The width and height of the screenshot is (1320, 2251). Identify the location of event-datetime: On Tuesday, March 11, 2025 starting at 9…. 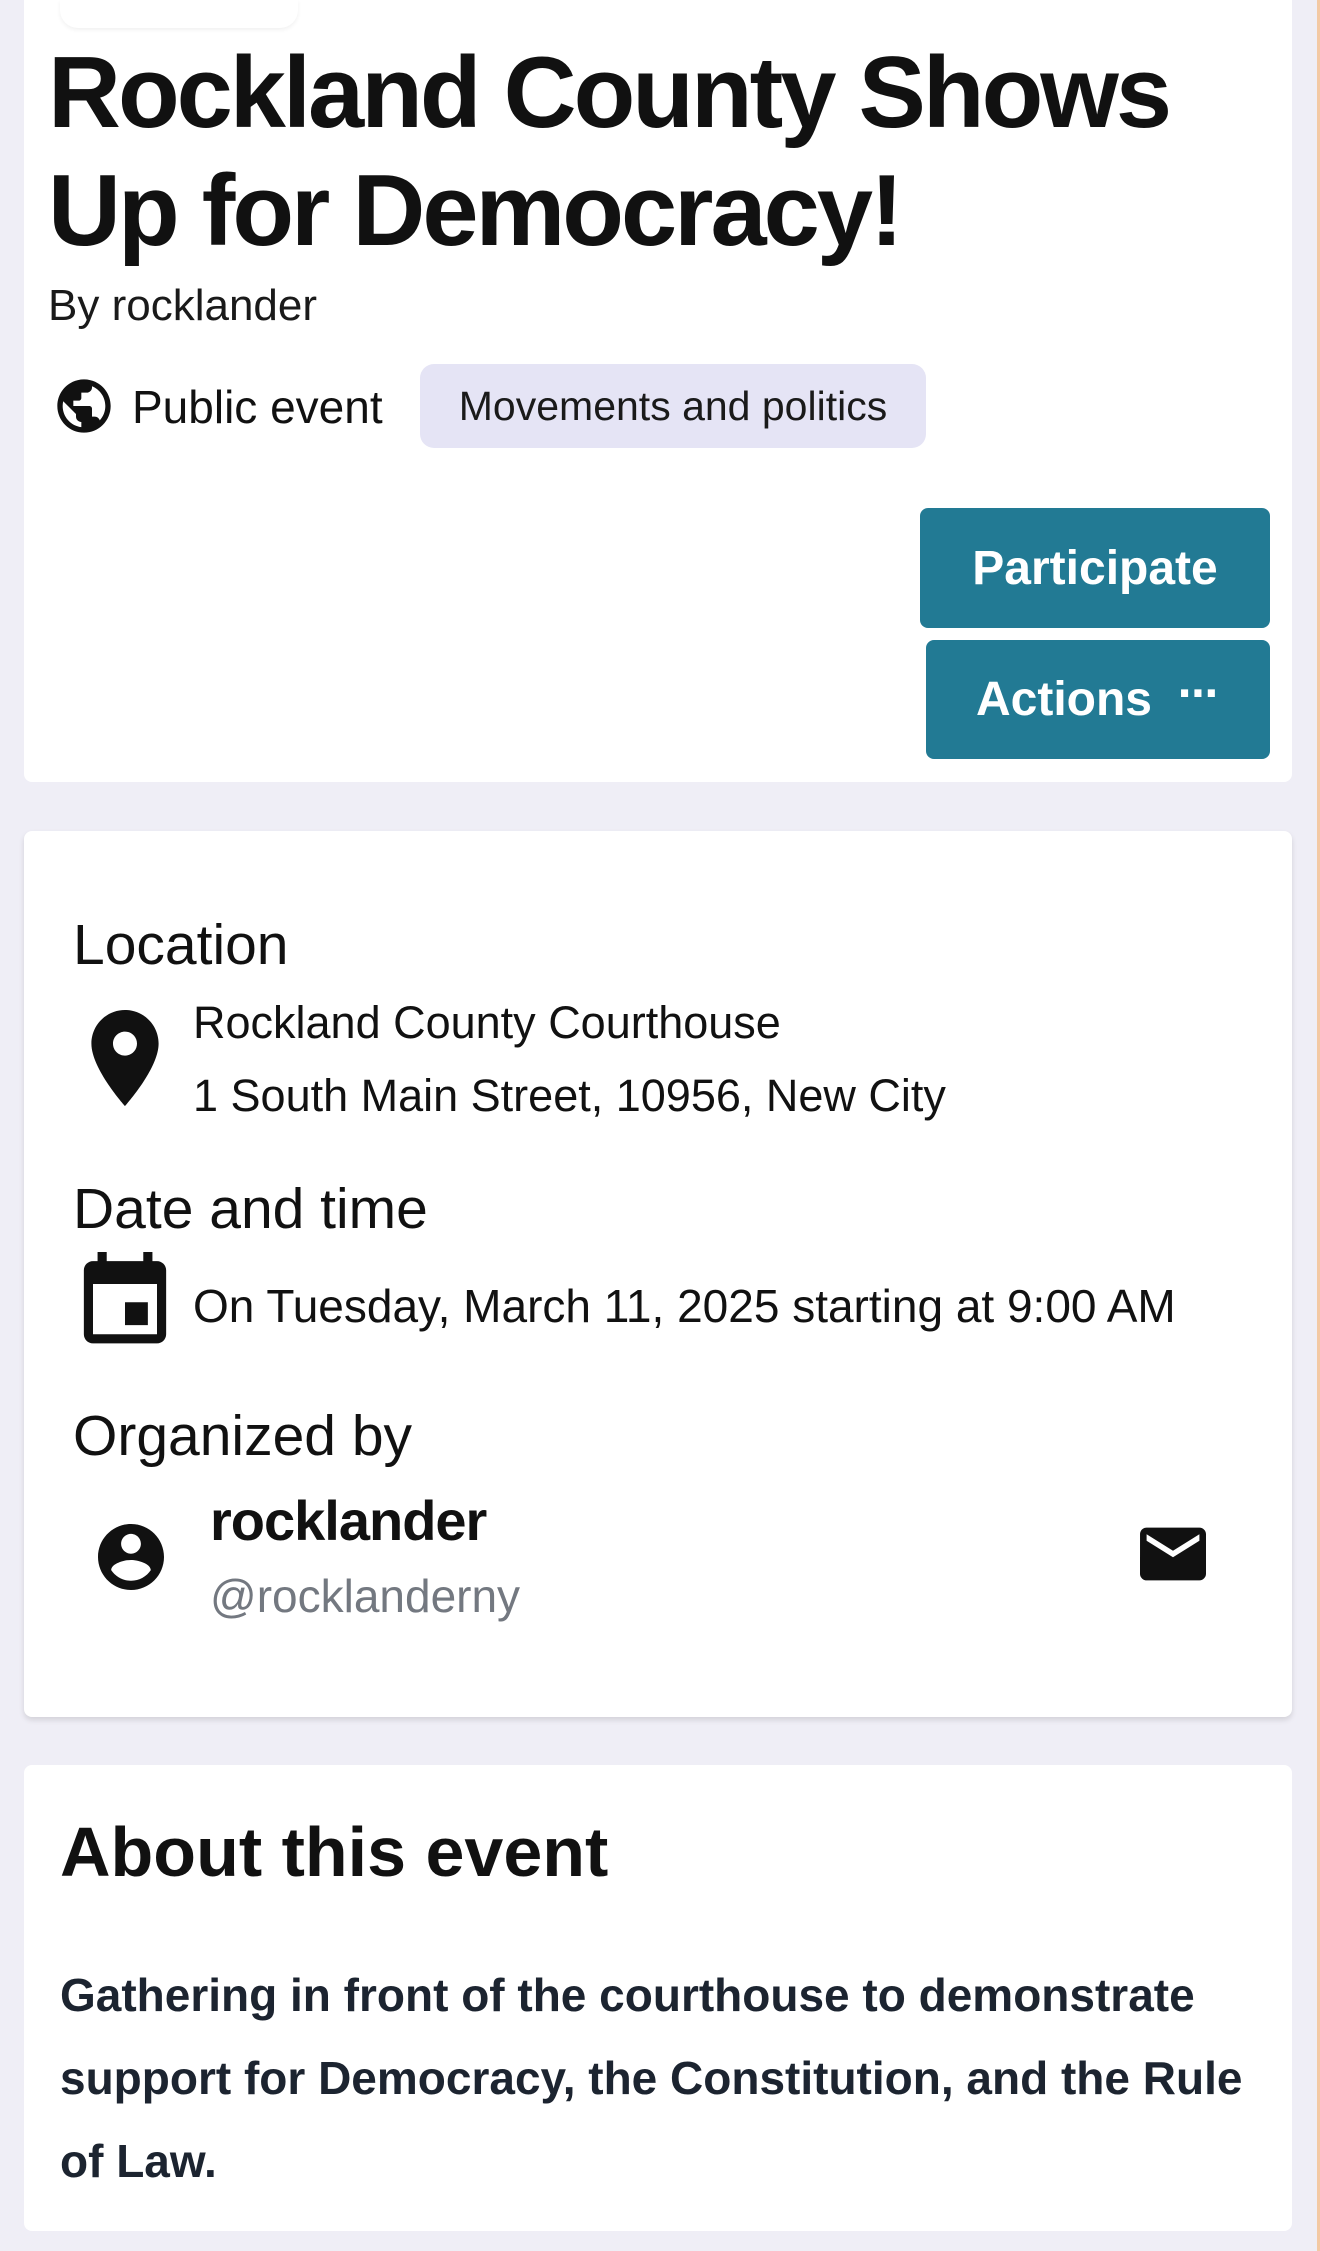
(684, 1306).